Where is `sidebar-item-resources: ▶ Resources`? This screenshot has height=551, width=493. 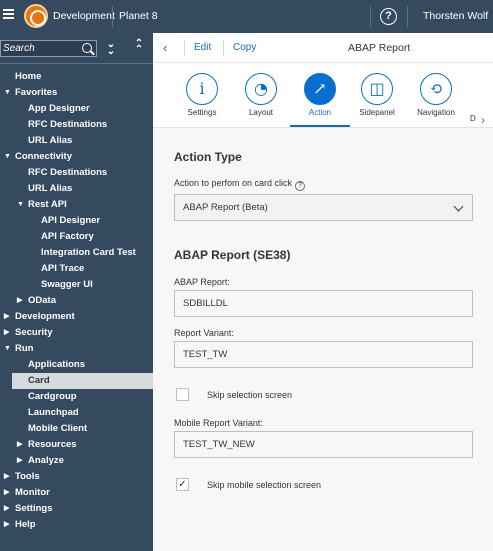 sidebar-item-resources: ▶ Resources is located at coordinates (76, 445).